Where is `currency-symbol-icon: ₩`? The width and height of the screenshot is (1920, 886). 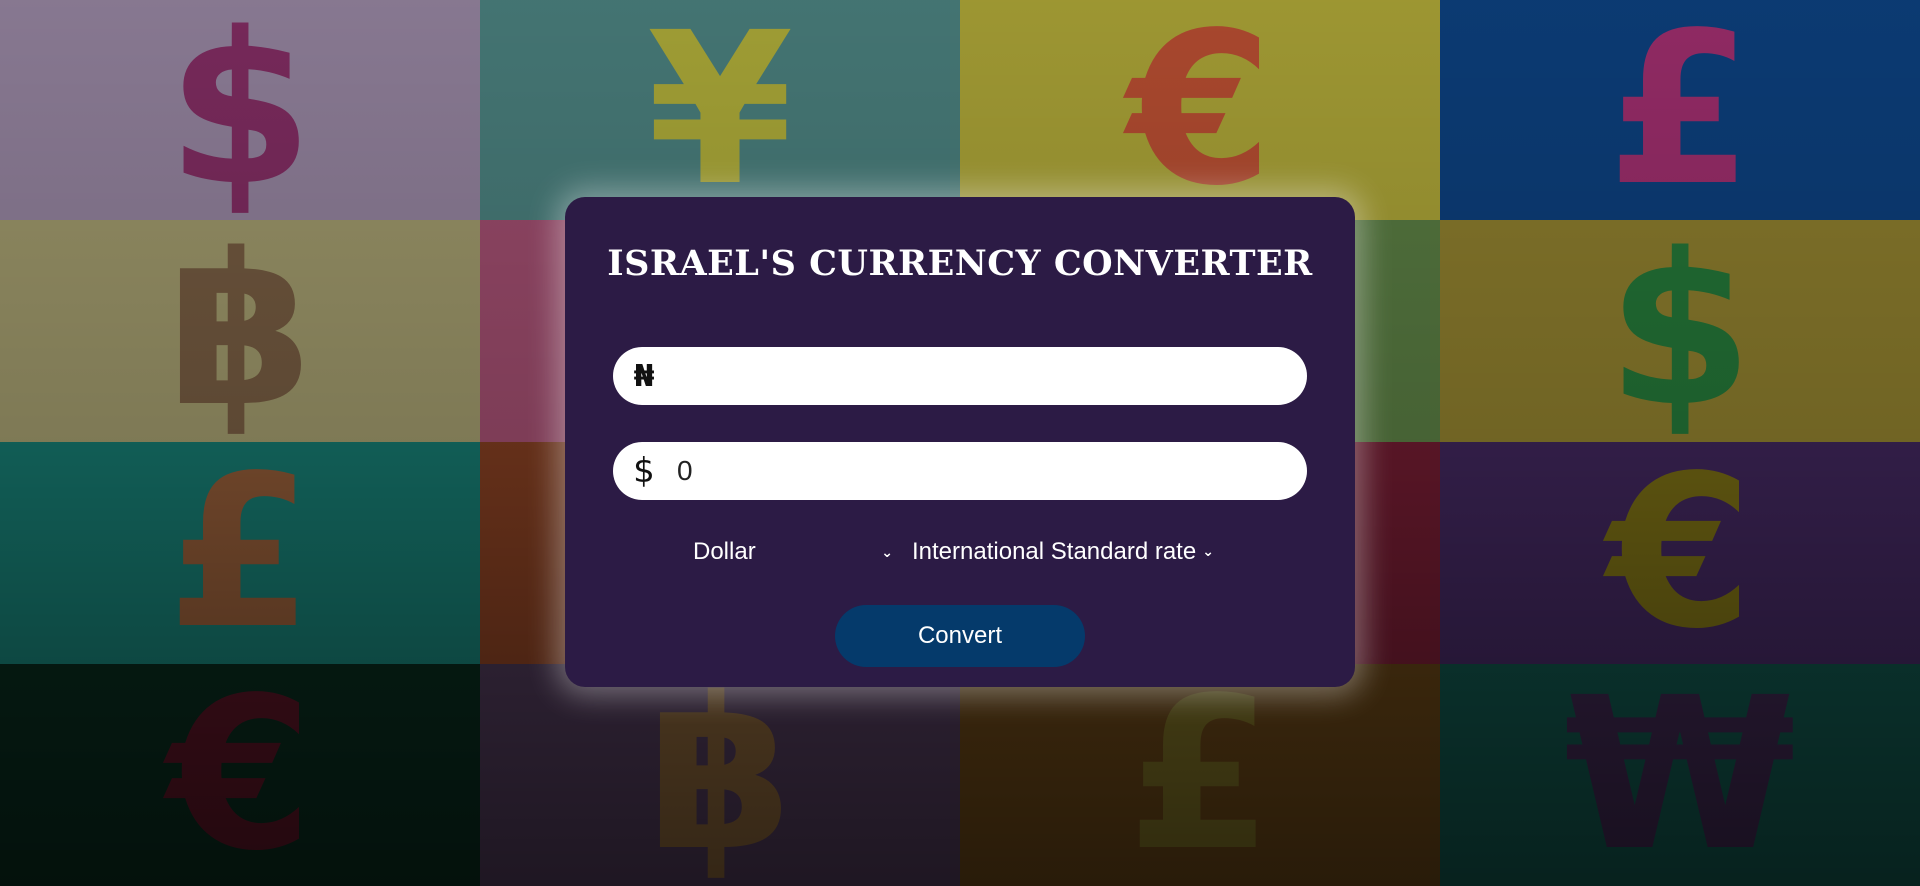 currency-symbol-icon: ₩ is located at coordinates (1680, 775).